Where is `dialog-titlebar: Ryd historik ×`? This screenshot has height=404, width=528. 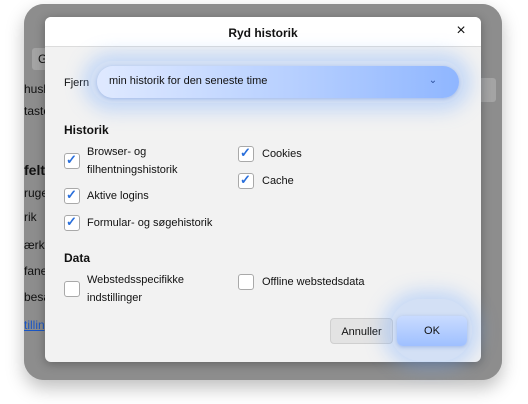
dialog-titlebar: Ryd historik × is located at coordinates (263, 32).